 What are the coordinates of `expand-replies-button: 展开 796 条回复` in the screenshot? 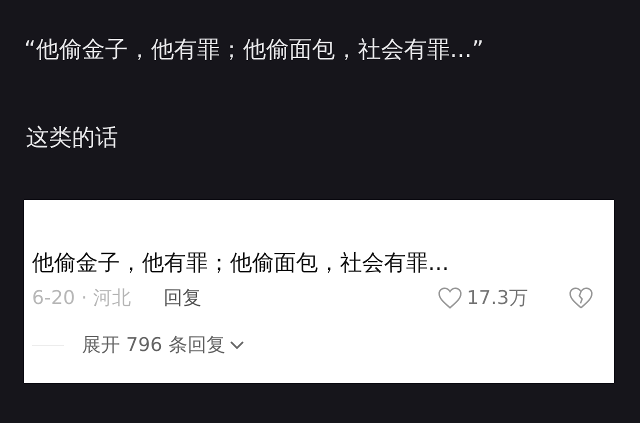 It's located at (164, 345).